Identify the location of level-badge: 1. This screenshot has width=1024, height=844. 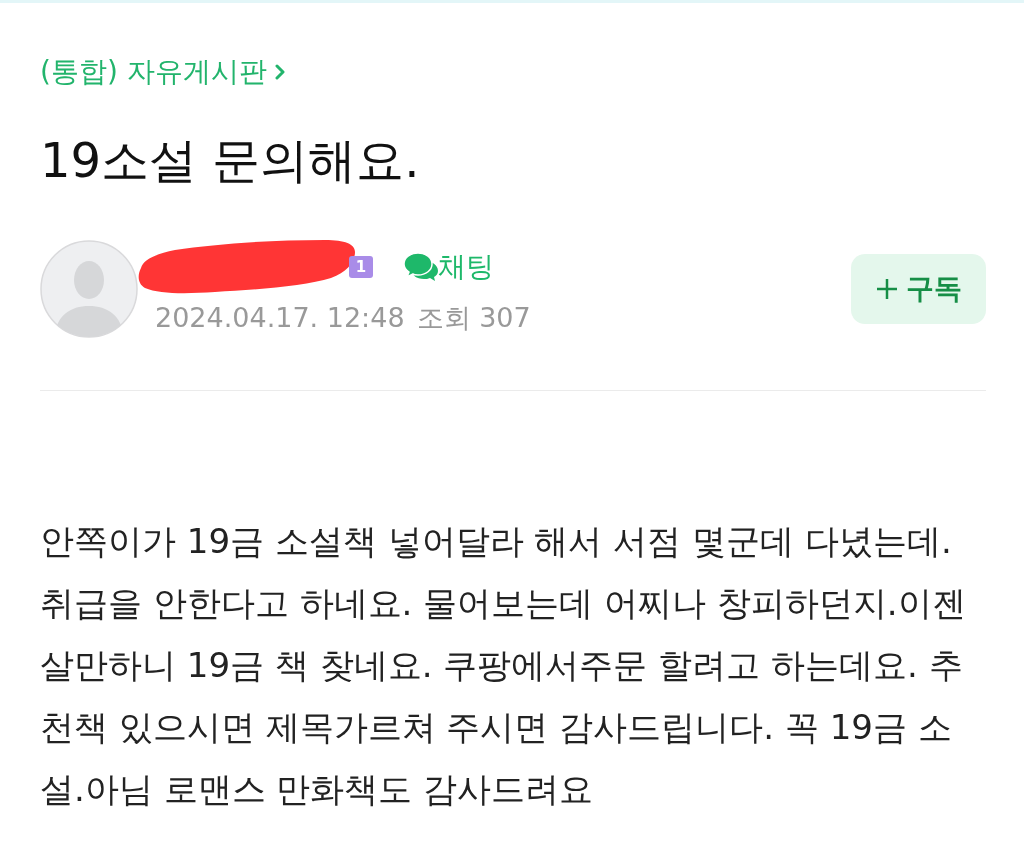
(361, 267).